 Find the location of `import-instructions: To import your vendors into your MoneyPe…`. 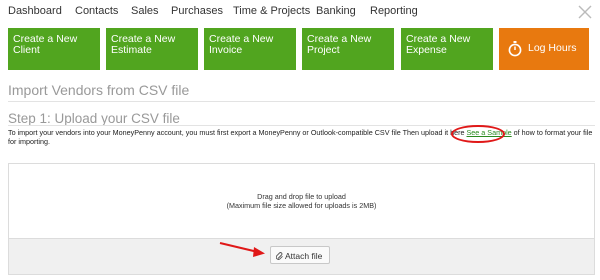

import-instructions: To import your vendors into your MoneyPe… is located at coordinates (301, 137).